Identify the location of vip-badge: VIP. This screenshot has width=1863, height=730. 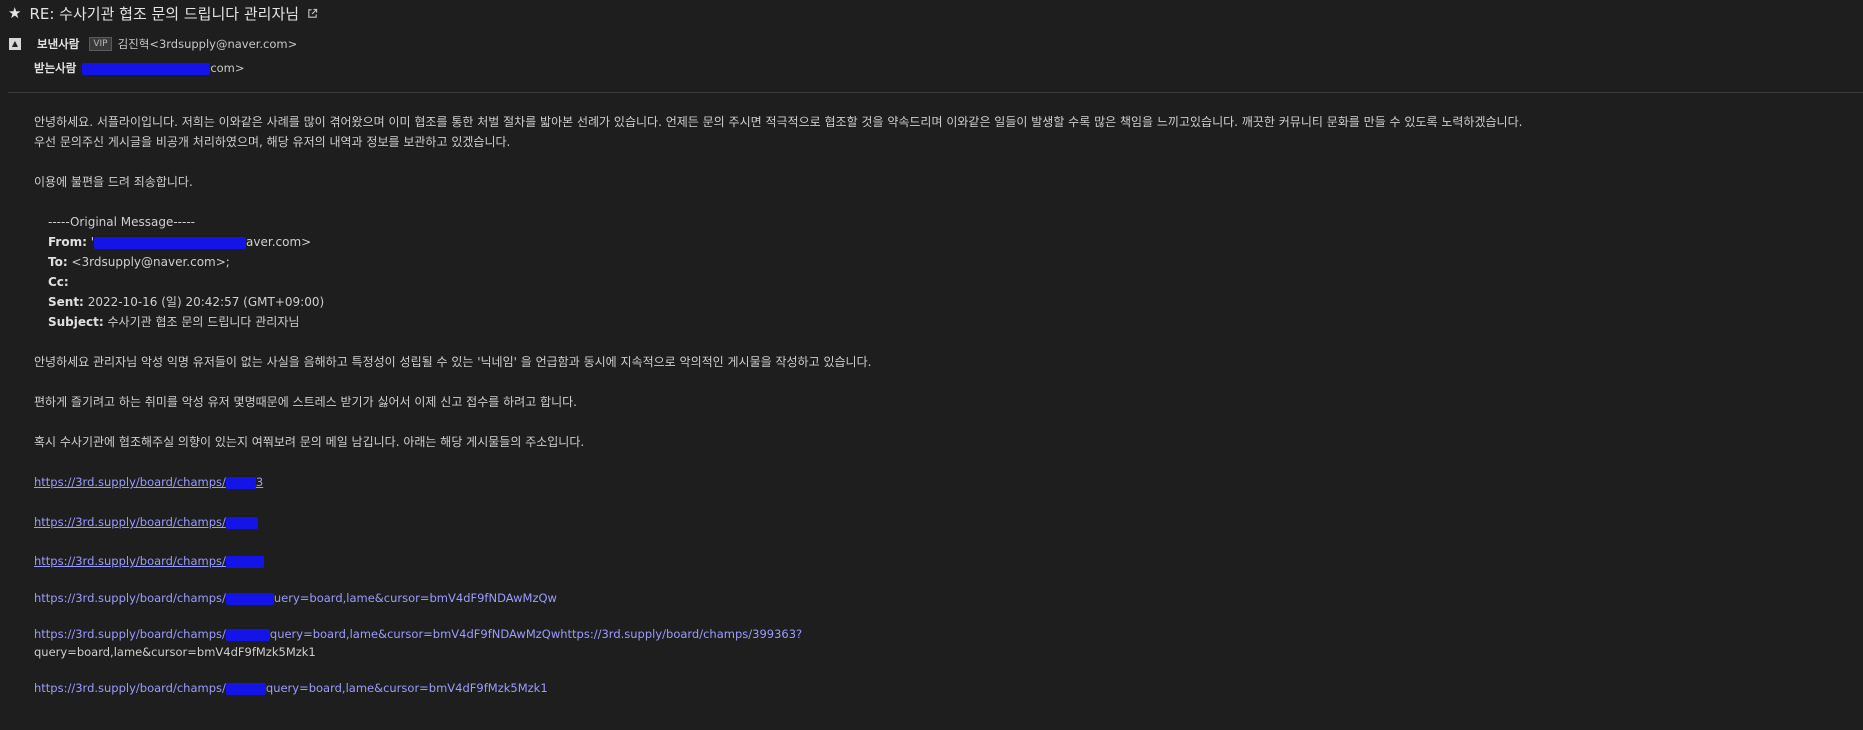
(100, 44).